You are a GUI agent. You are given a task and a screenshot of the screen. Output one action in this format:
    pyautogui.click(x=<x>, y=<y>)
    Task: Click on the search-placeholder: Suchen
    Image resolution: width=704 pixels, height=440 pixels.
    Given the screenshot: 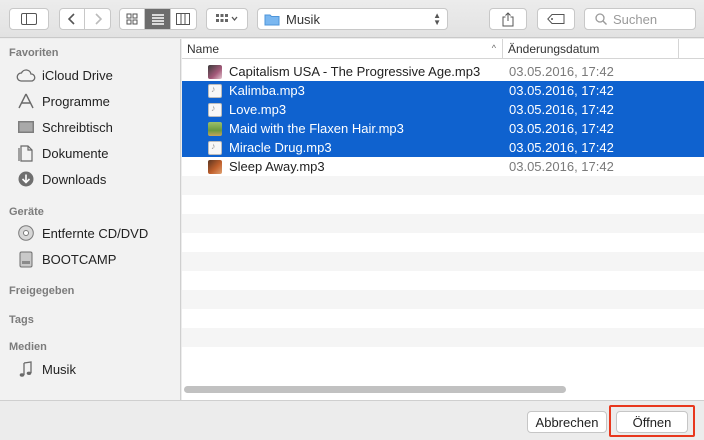 What is the action you would take?
    pyautogui.click(x=635, y=19)
    